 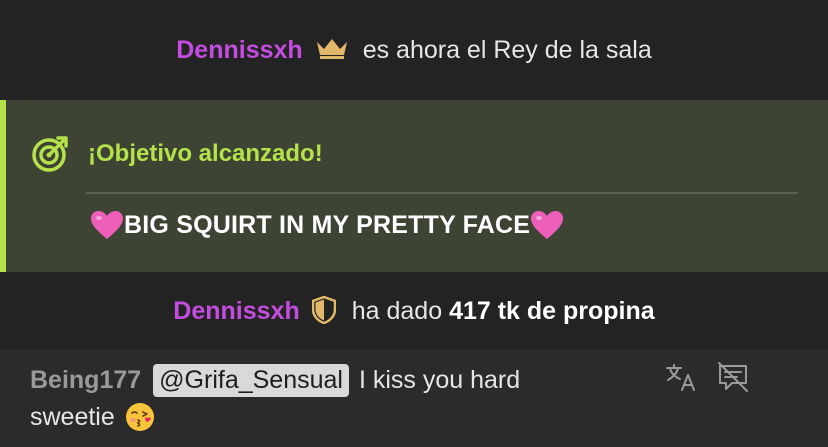 What do you see at coordinates (681, 377) in the screenshot?
I see `translate-icon` at bounding box center [681, 377].